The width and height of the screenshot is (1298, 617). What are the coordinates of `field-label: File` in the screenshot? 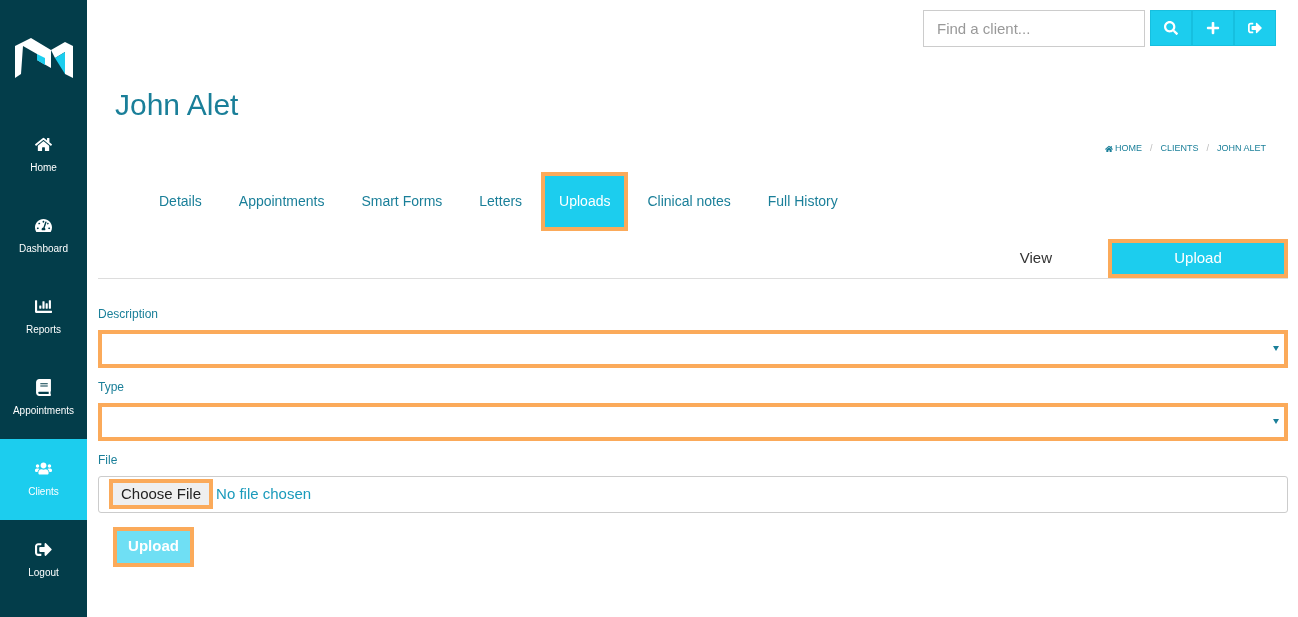 It's located at (108, 460).